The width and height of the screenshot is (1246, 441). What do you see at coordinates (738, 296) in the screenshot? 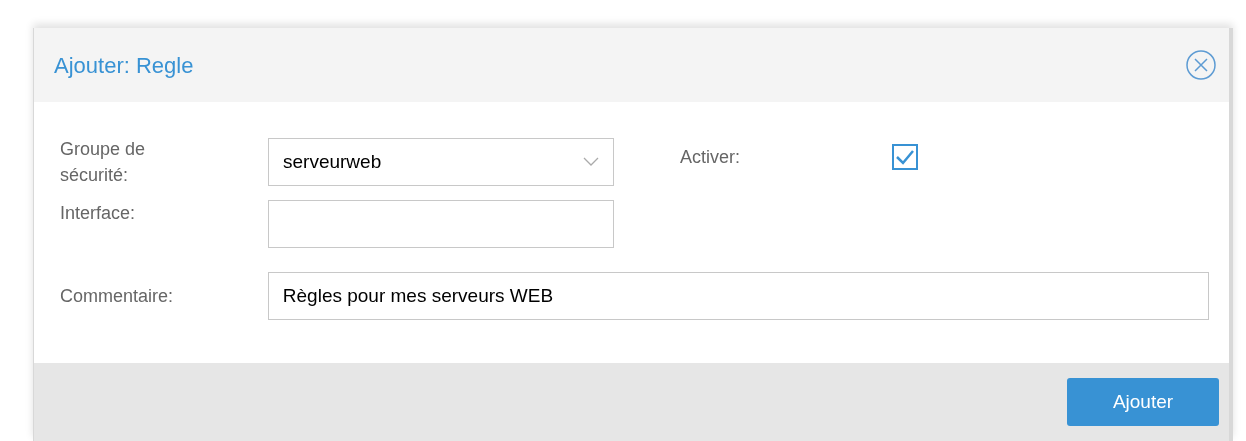
I see `comment-input: Règles pour mes serveurs WEB` at bounding box center [738, 296].